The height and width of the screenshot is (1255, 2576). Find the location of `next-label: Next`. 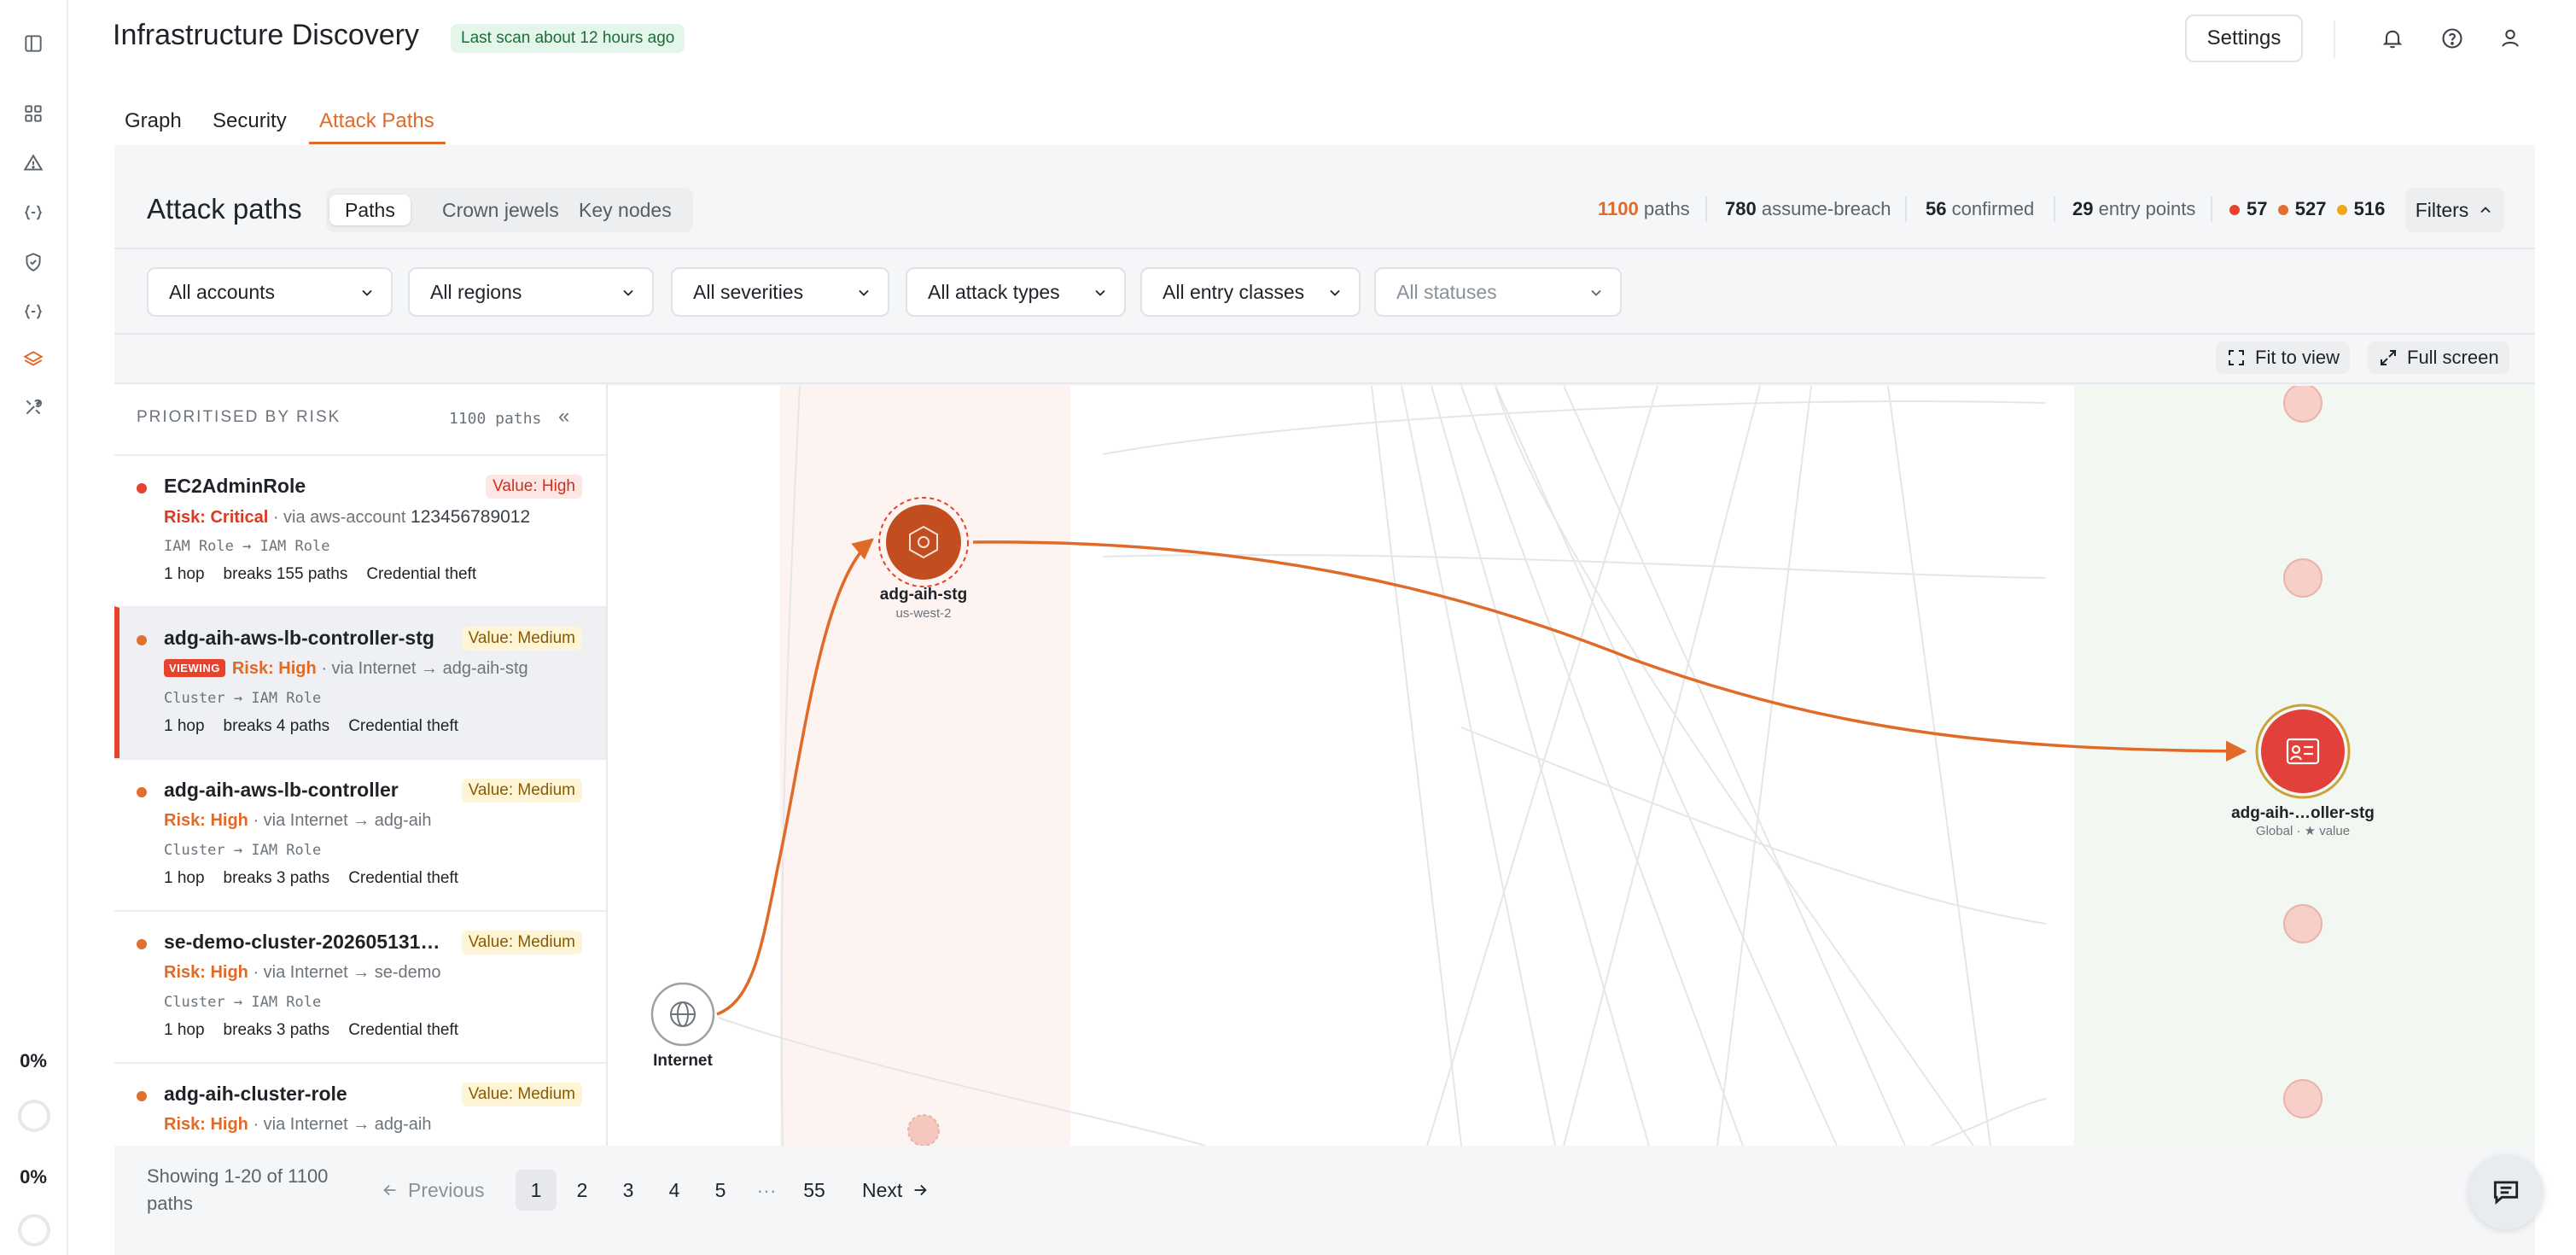

next-label: Next is located at coordinates (882, 1189).